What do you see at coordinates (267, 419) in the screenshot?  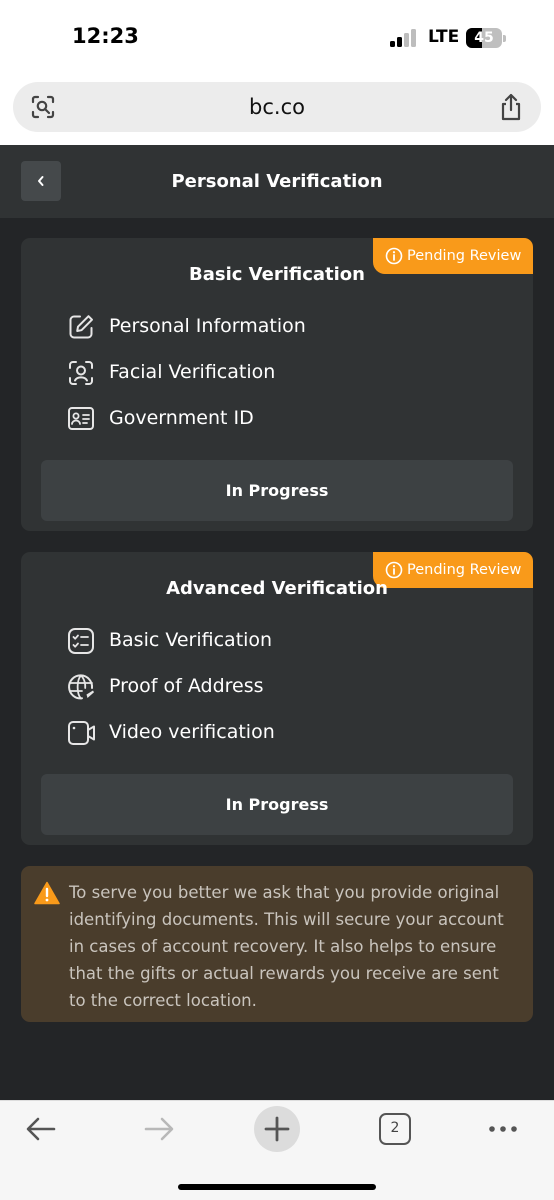 I see `list-item: Government ID` at bounding box center [267, 419].